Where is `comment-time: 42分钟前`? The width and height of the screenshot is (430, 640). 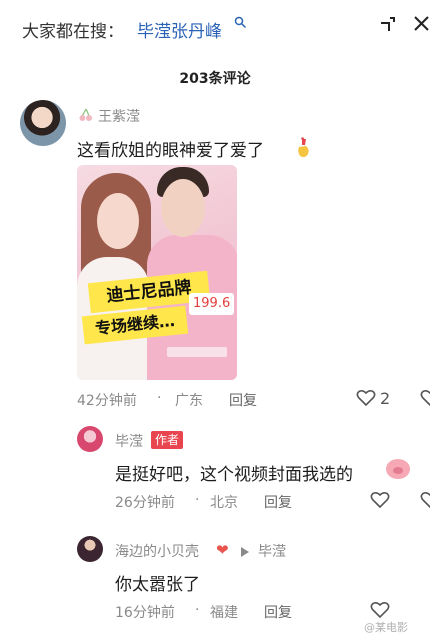
comment-time: 42分钟前 is located at coordinates (107, 401).